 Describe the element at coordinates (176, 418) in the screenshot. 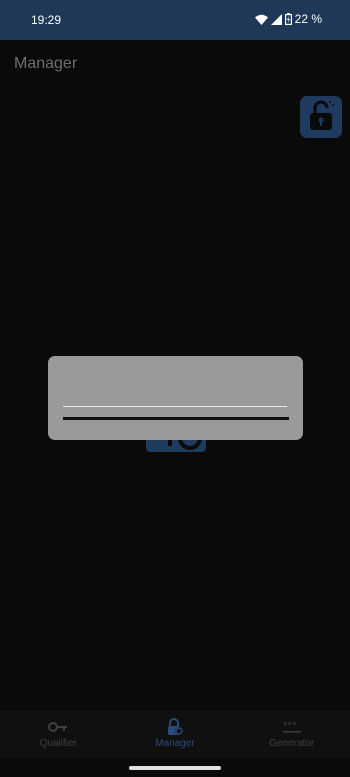

I see `progress-bar` at that location.